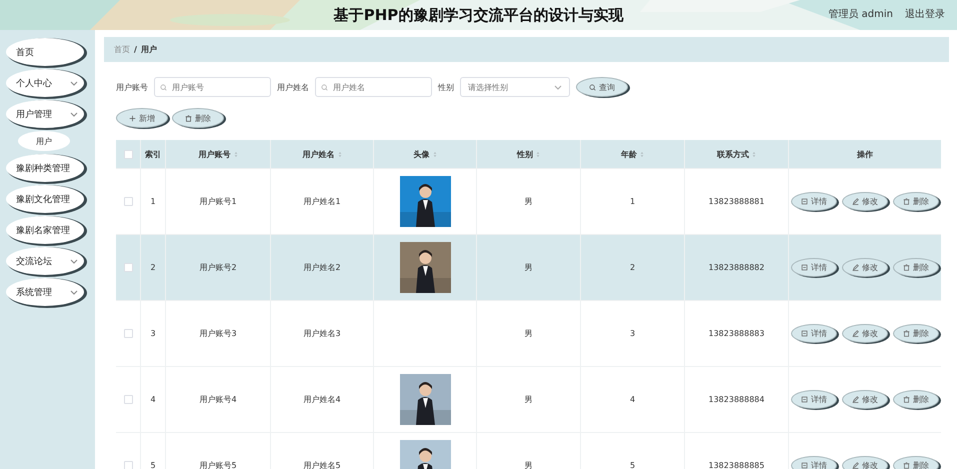  Describe the element at coordinates (322, 464) in the screenshot. I see `table-cell: 用户姓名5` at that location.